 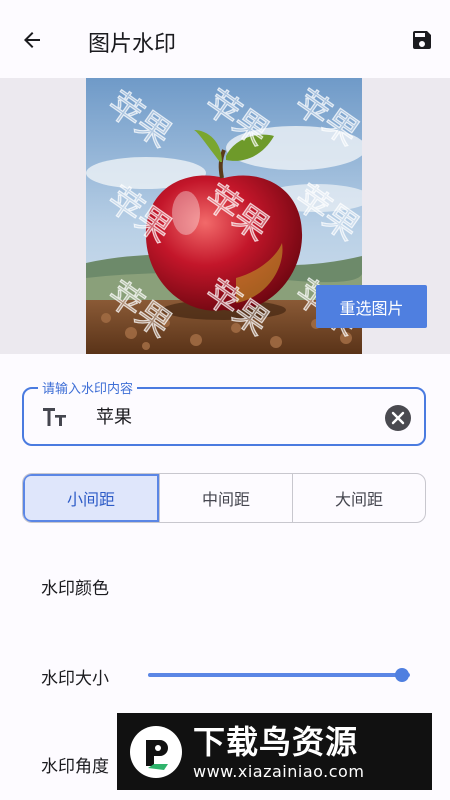 What do you see at coordinates (279, 771) in the screenshot?
I see `site-watermark-url: www.xiazainiao.com` at bounding box center [279, 771].